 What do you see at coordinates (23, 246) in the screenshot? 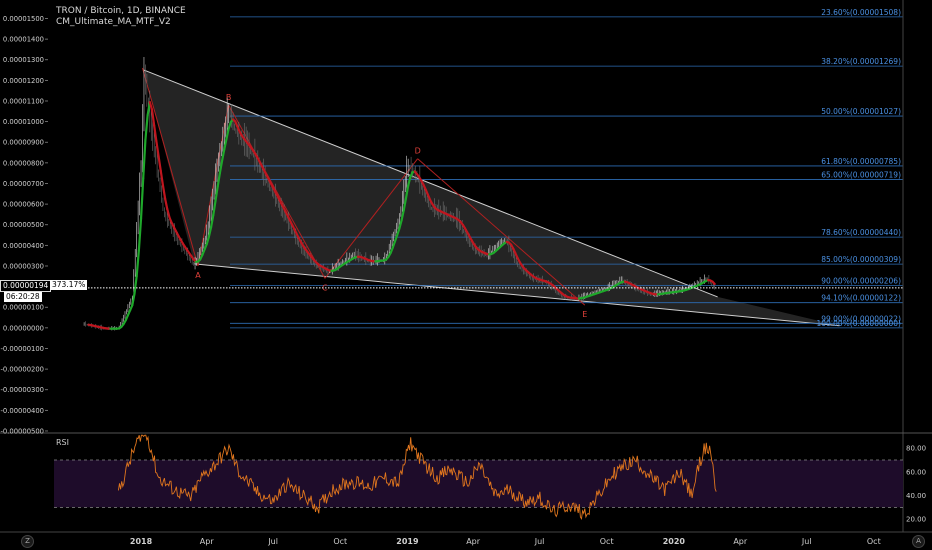
I see `price-tick-label: 0.00000400` at bounding box center [23, 246].